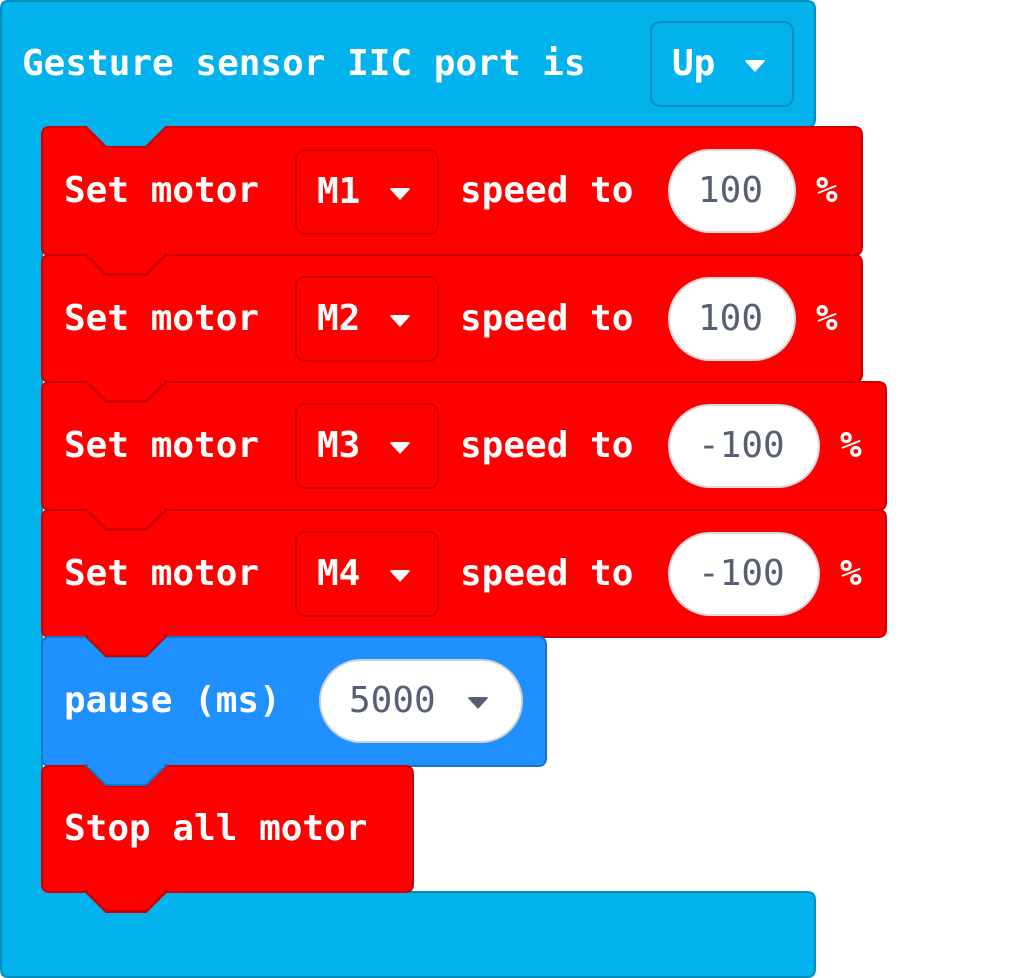 The width and height of the screenshot is (1024, 978). Describe the element at coordinates (392, 700) in the screenshot. I see `pause-duration-value: 5000` at that location.